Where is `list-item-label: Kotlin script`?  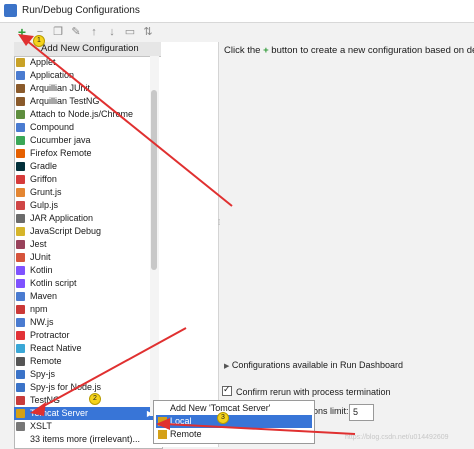 list-item-label: Kotlin script is located at coordinates (53, 283).